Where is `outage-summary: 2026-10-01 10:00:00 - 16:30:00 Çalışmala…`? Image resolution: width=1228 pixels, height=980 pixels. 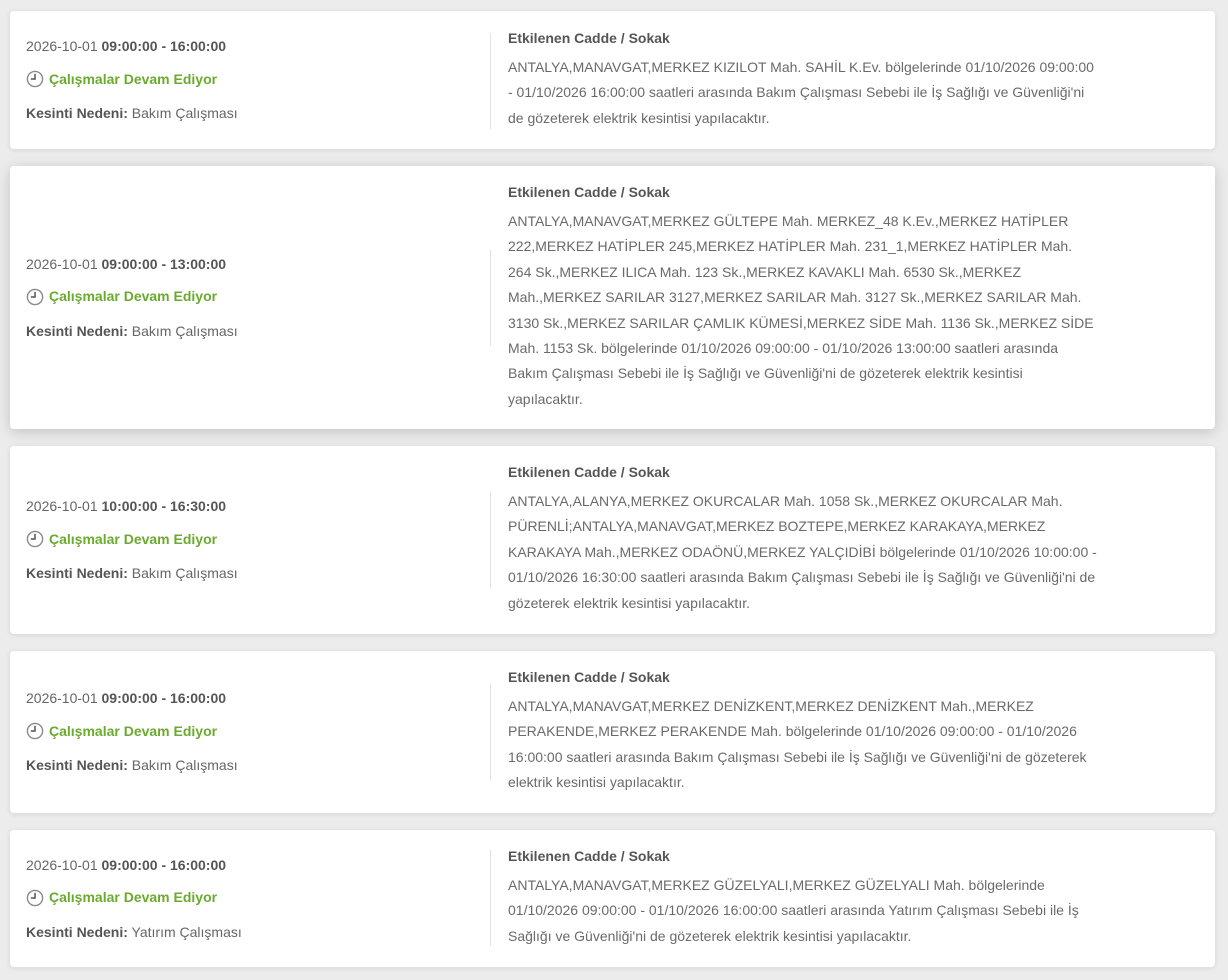 outage-summary: 2026-10-01 10:00:00 - 16:30:00 Çalışmala… is located at coordinates (246, 540).